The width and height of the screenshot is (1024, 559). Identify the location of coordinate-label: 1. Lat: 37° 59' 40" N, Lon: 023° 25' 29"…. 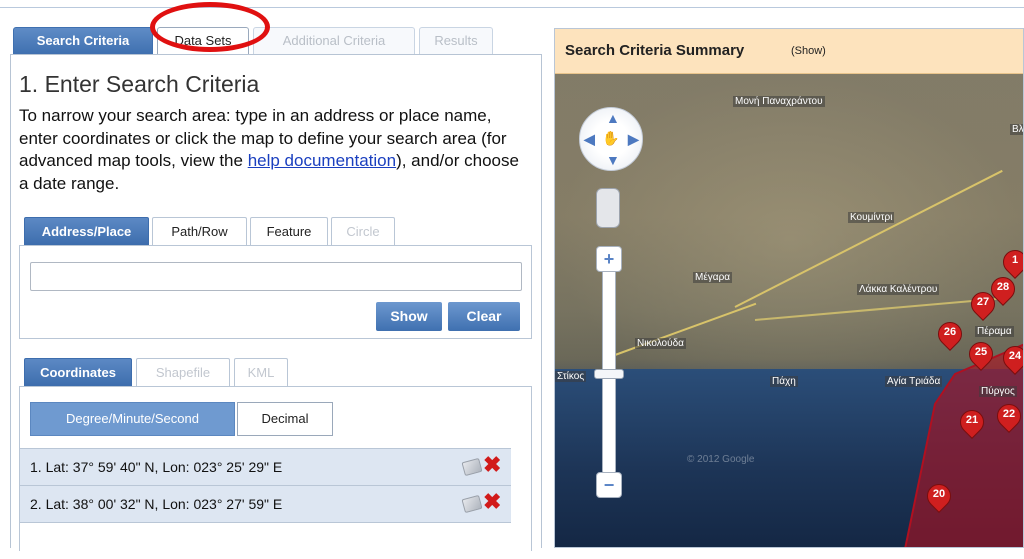
(156, 467).